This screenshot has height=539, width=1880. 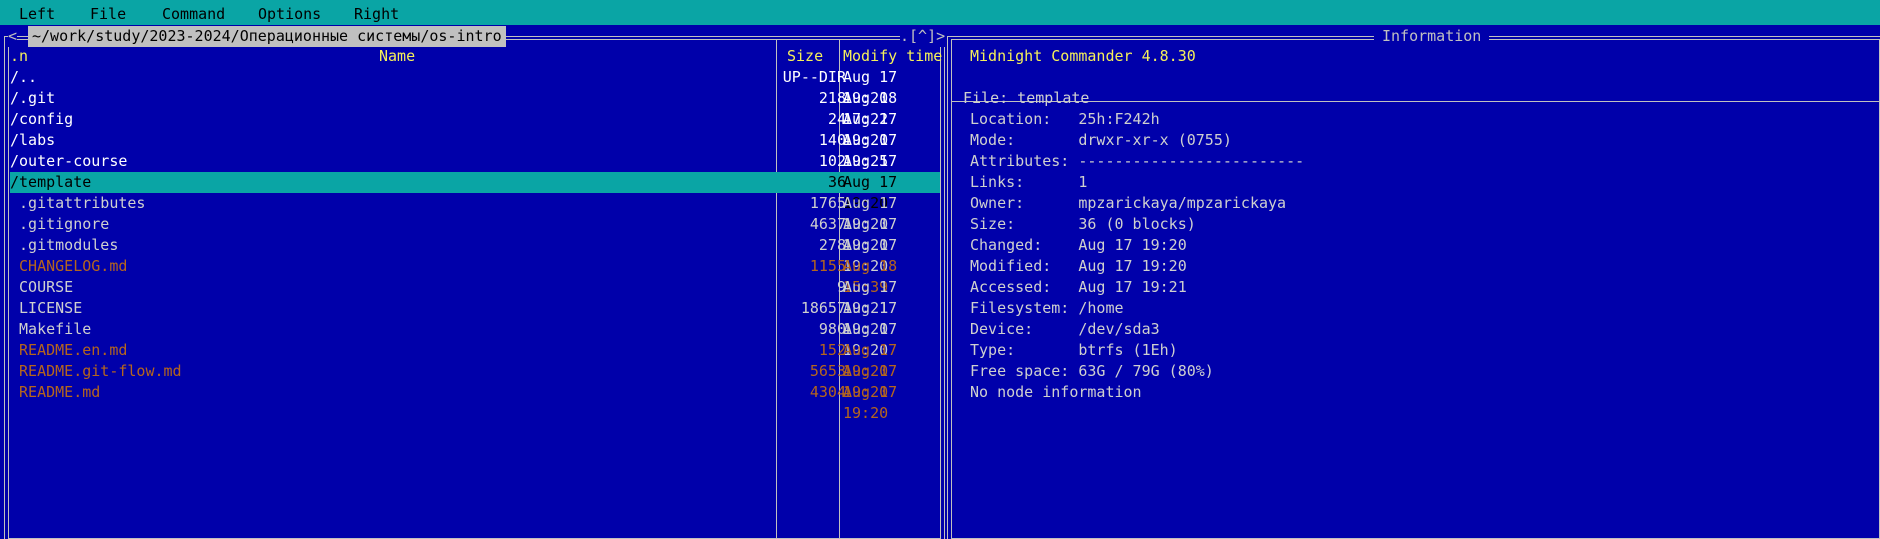 What do you see at coordinates (78, 203) in the screenshot?
I see `file-name: .gitattributes` at bounding box center [78, 203].